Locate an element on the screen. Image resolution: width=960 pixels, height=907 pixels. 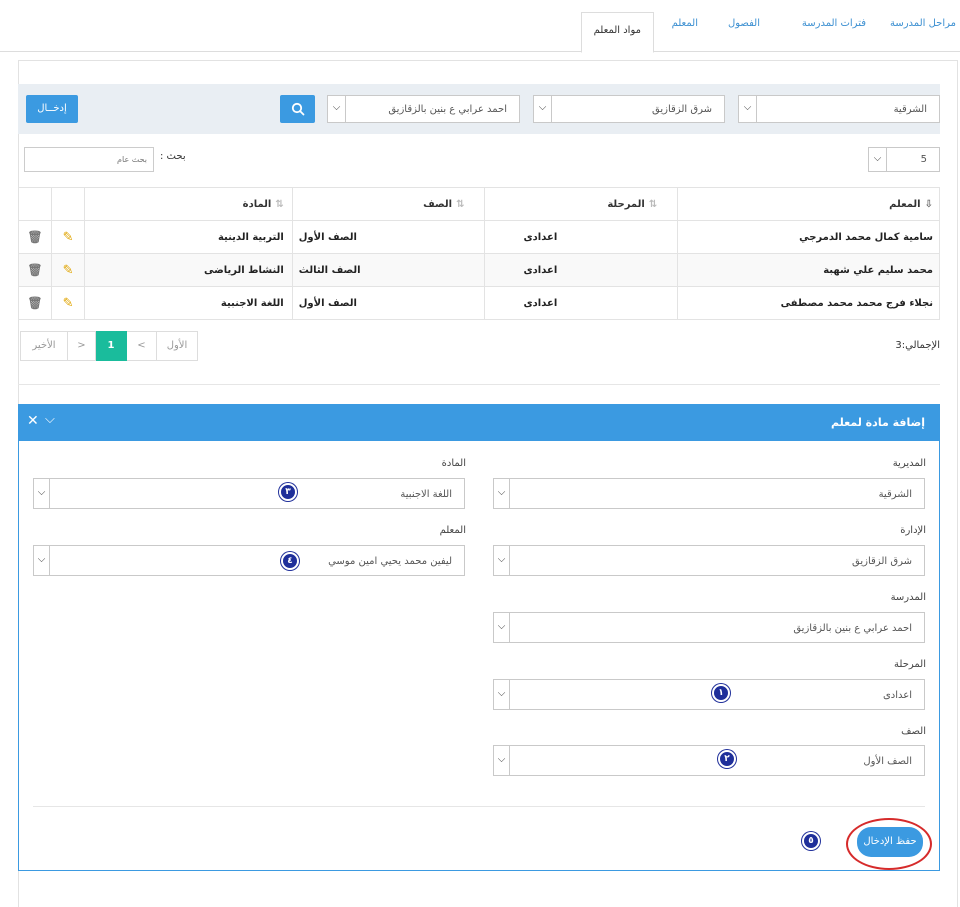
enter-button: إدخــال is located at coordinates (52, 109).